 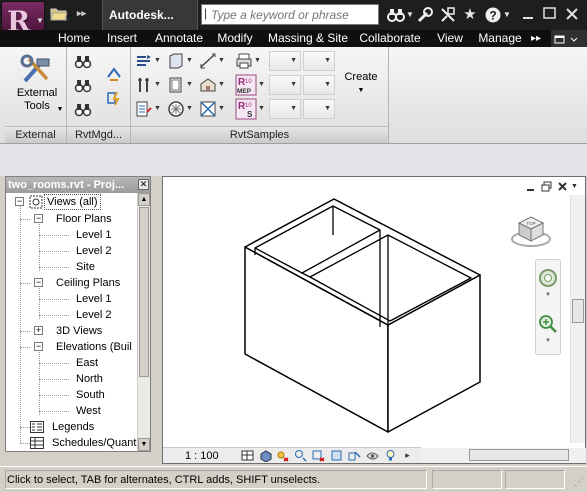 What do you see at coordinates (235, 38) in the screenshot?
I see `tab-modify: Modify` at bounding box center [235, 38].